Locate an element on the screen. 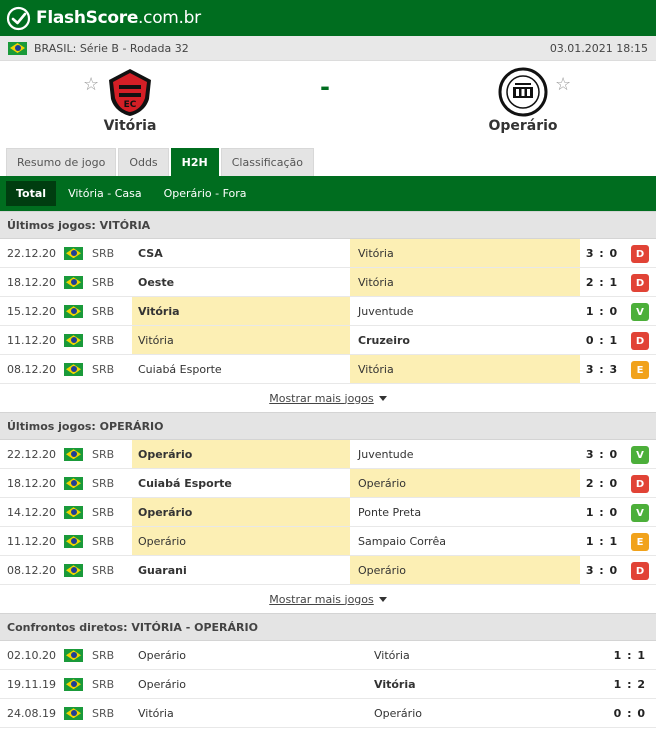  tab-resumo: Resumo de jogo is located at coordinates (61, 162).